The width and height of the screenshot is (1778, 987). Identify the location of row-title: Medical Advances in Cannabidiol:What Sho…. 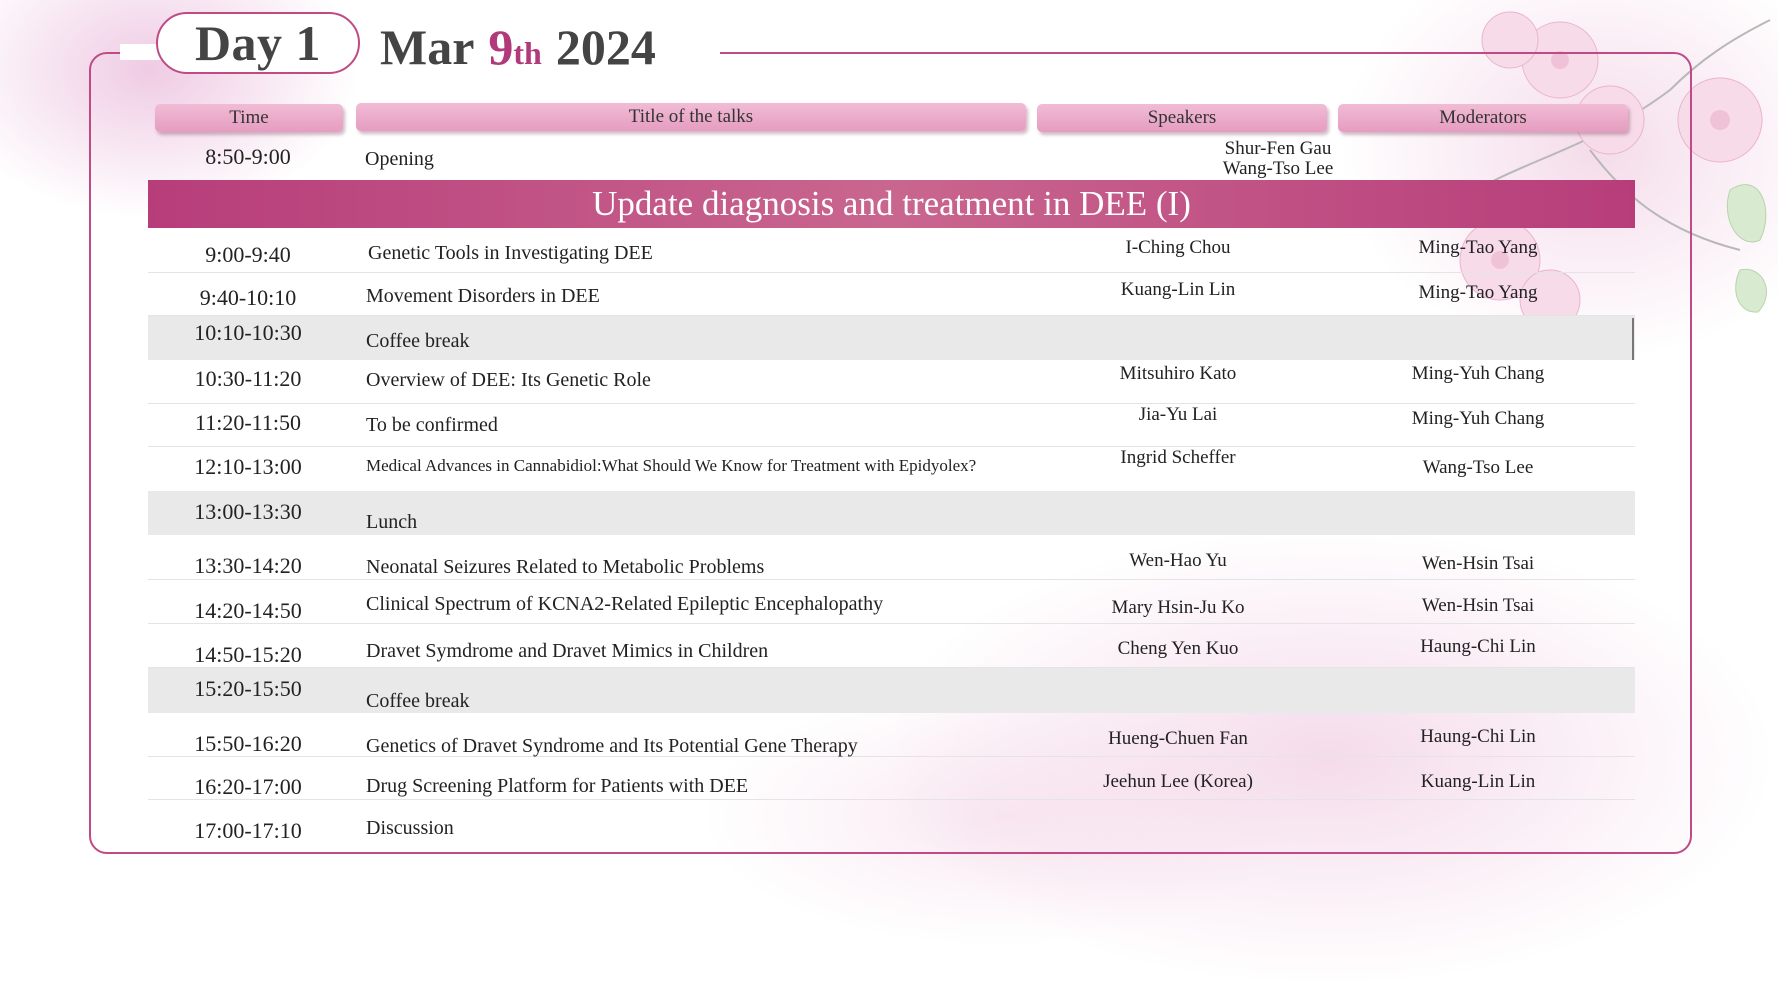
(671, 465).